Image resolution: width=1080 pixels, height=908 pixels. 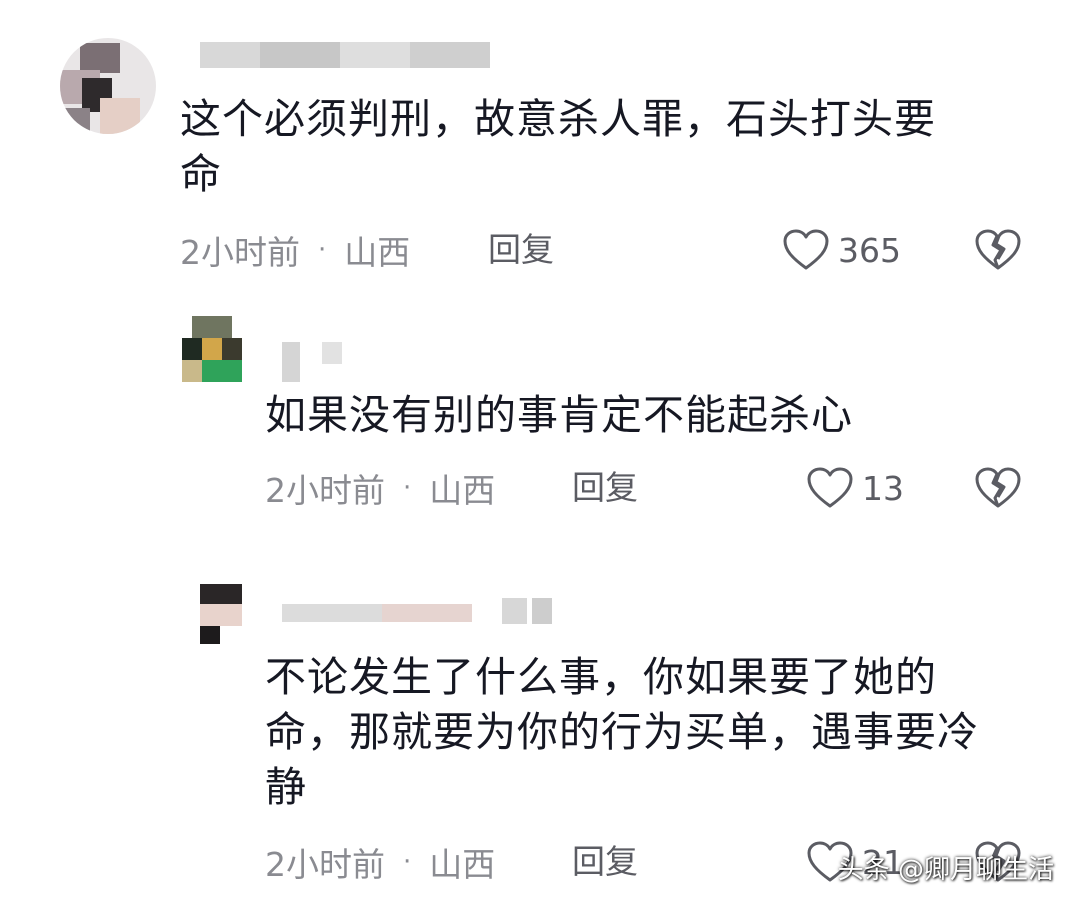 I want to click on comment-text: 这个必须判刑，故意杀人罪，石头打头要 命, so click(x=558, y=146).